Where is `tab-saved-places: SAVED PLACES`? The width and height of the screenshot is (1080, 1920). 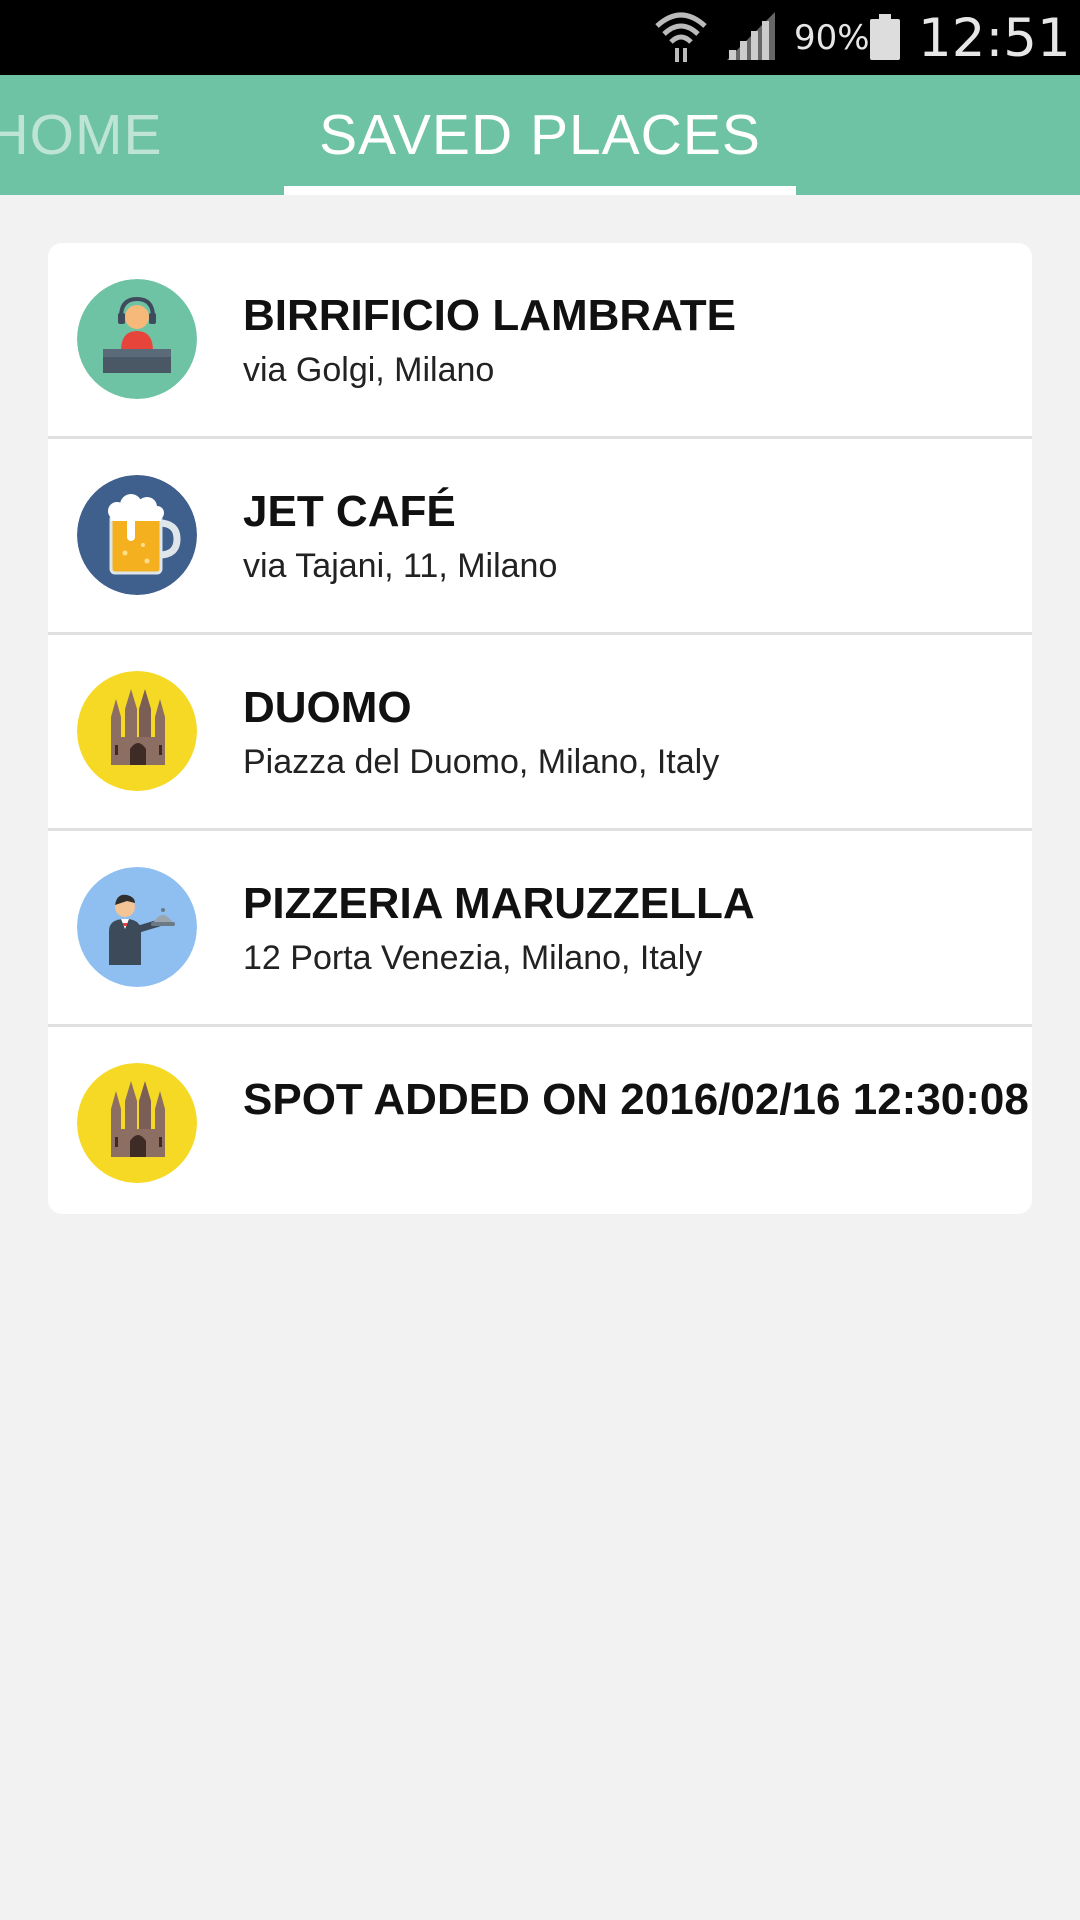
tab-saved-places: SAVED PLACES is located at coordinates (540, 135).